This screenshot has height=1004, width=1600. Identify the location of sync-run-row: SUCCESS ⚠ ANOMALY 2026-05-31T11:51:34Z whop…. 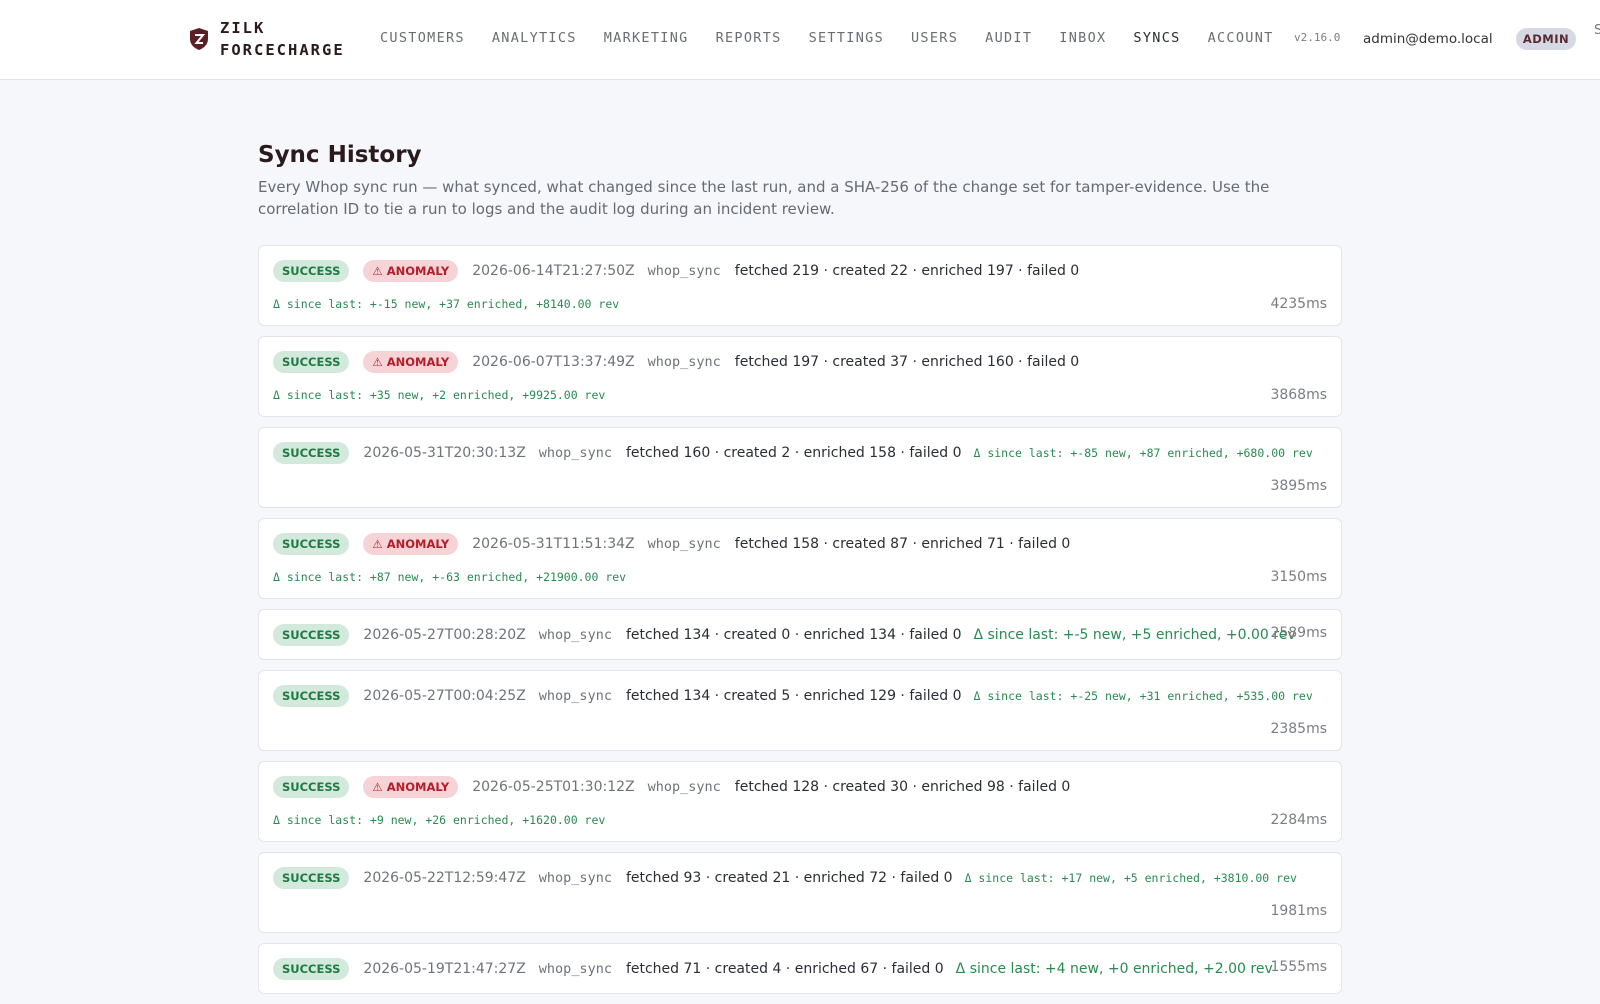
(800, 558).